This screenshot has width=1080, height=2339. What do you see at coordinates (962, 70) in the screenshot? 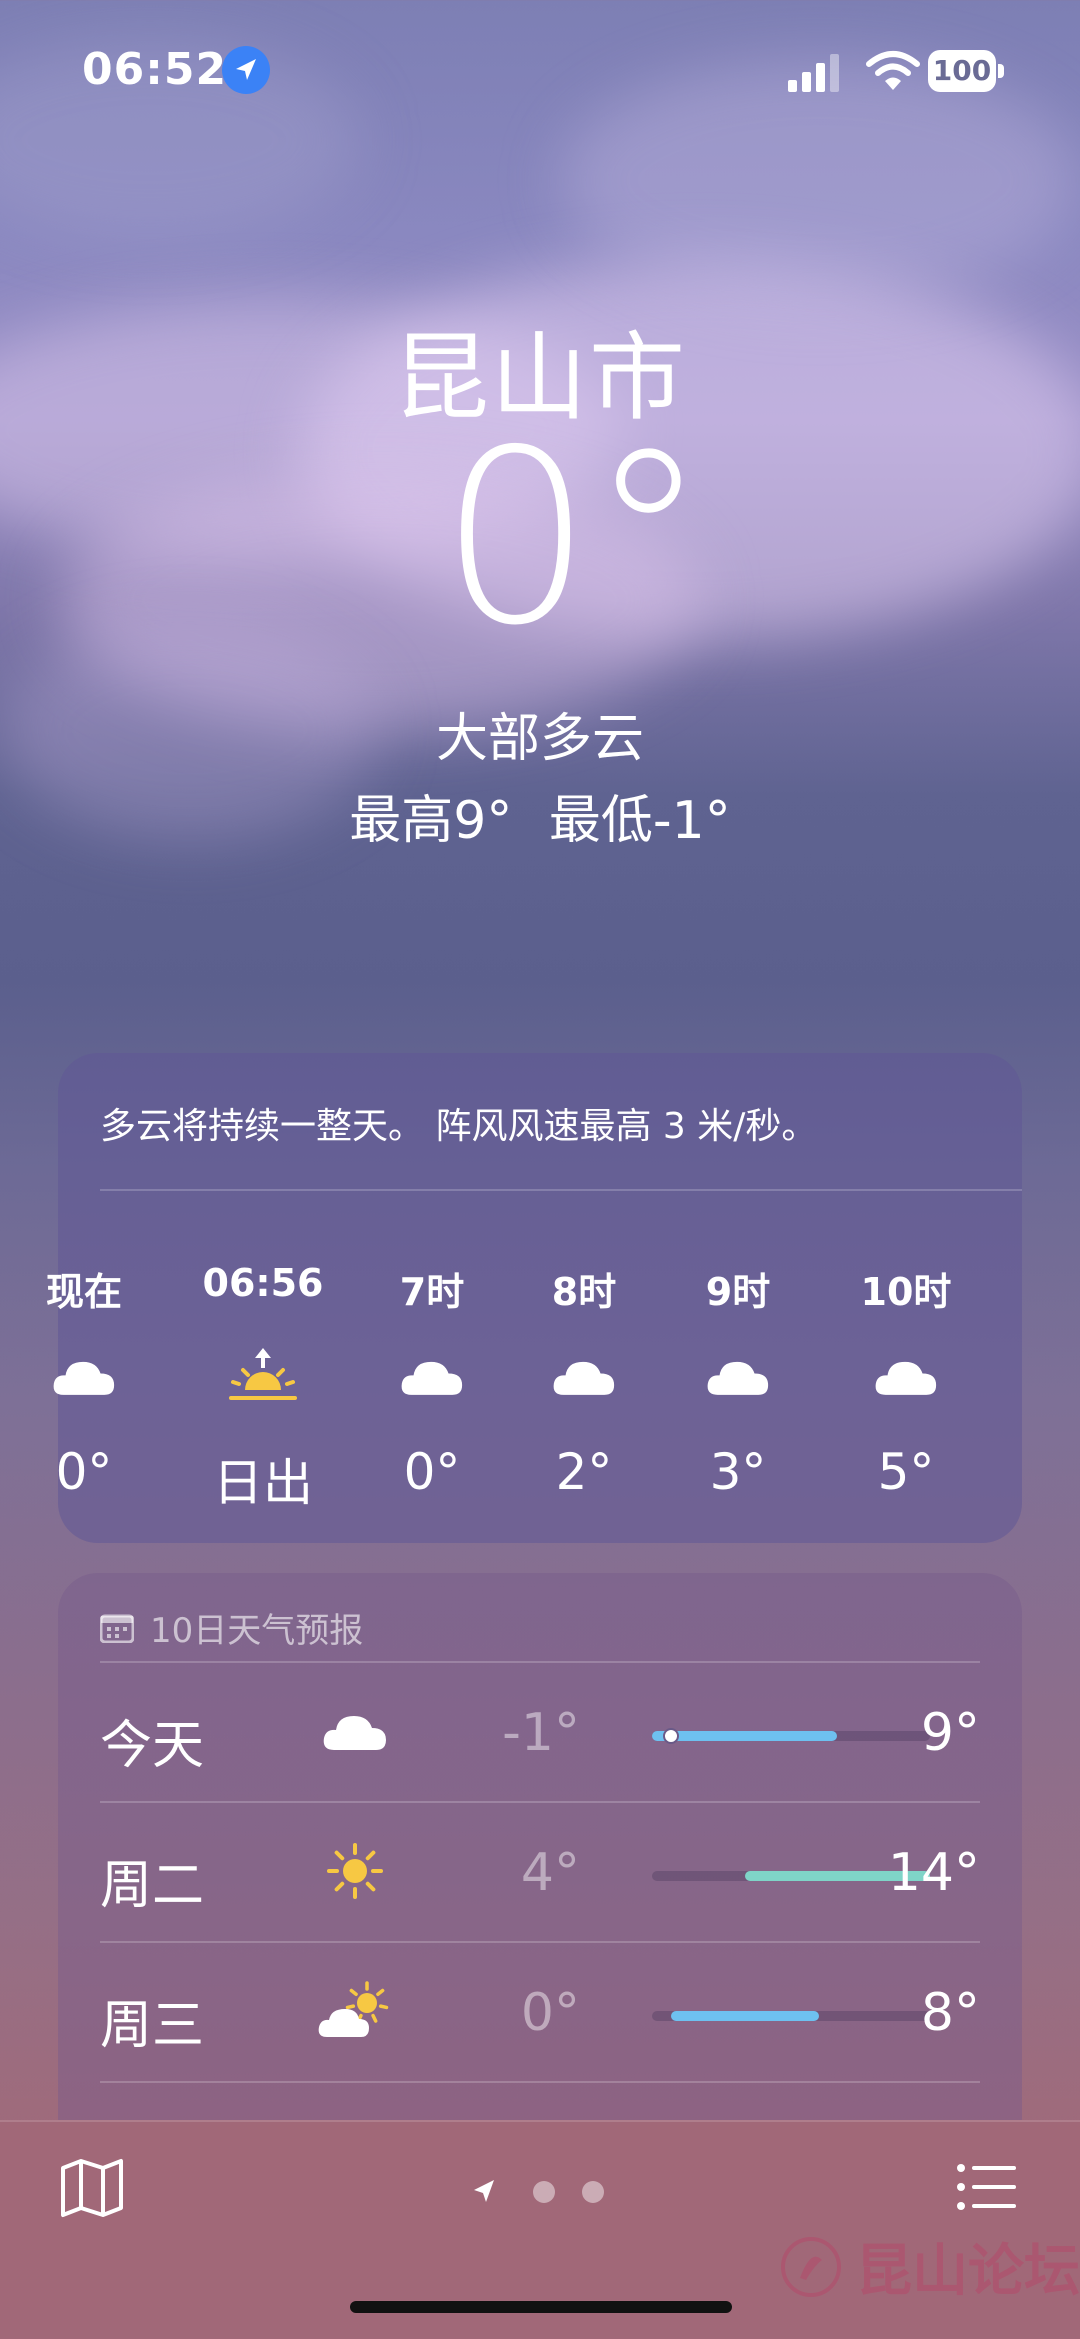
I see `battery-level: 100` at bounding box center [962, 70].